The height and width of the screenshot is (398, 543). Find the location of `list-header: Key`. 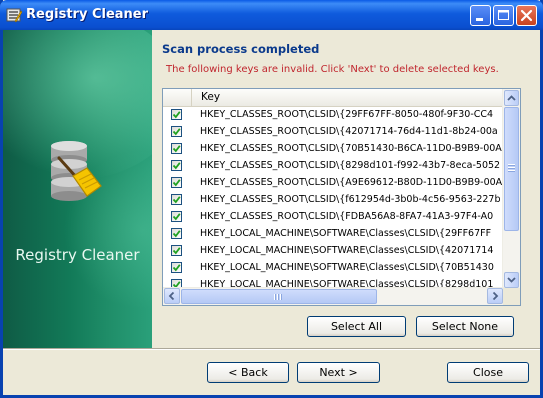

list-header: Key is located at coordinates (333, 98).